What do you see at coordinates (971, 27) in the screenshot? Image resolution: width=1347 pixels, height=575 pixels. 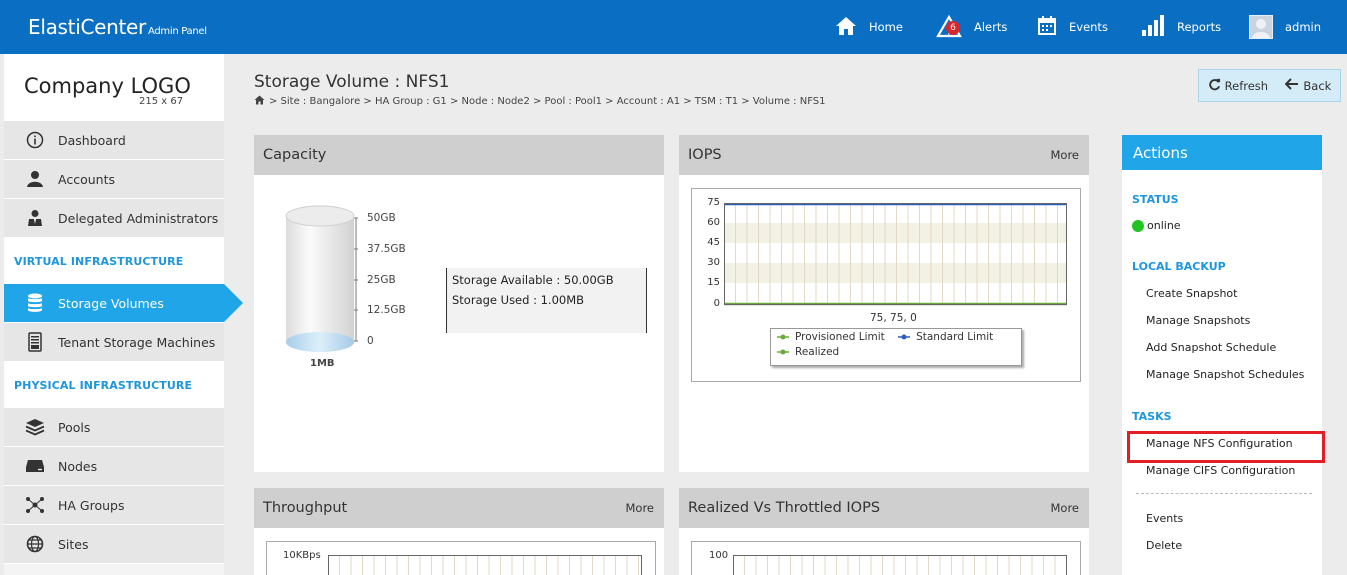 I see `nav-alerts: 6 Alerts` at bounding box center [971, 27].